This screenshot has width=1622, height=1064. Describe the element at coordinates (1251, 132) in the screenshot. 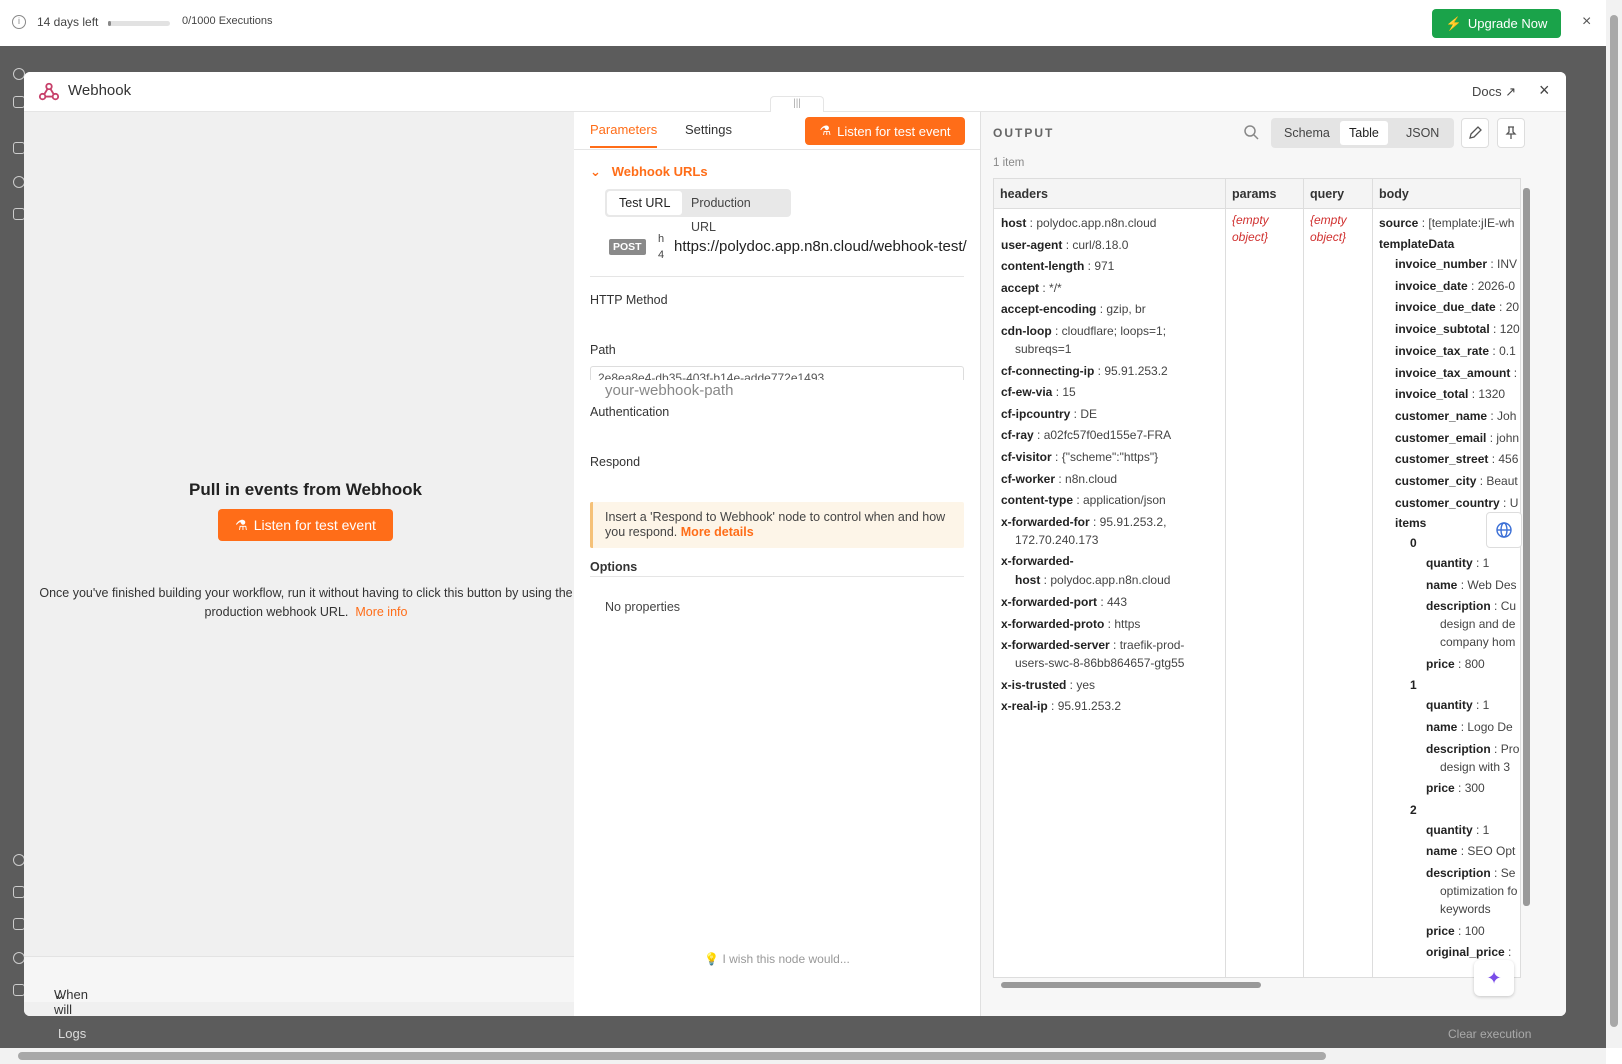

I see `search-icon` at that location.